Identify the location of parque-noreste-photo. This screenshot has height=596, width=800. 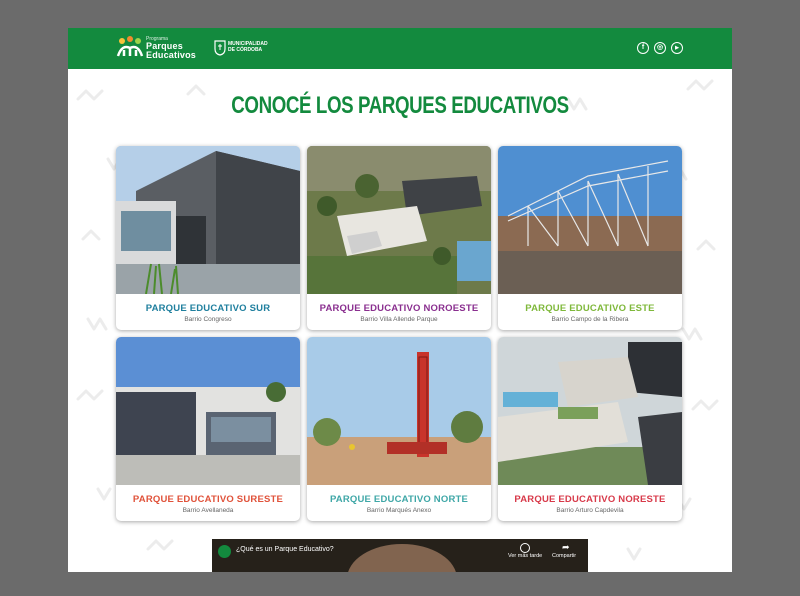
(590, 411).